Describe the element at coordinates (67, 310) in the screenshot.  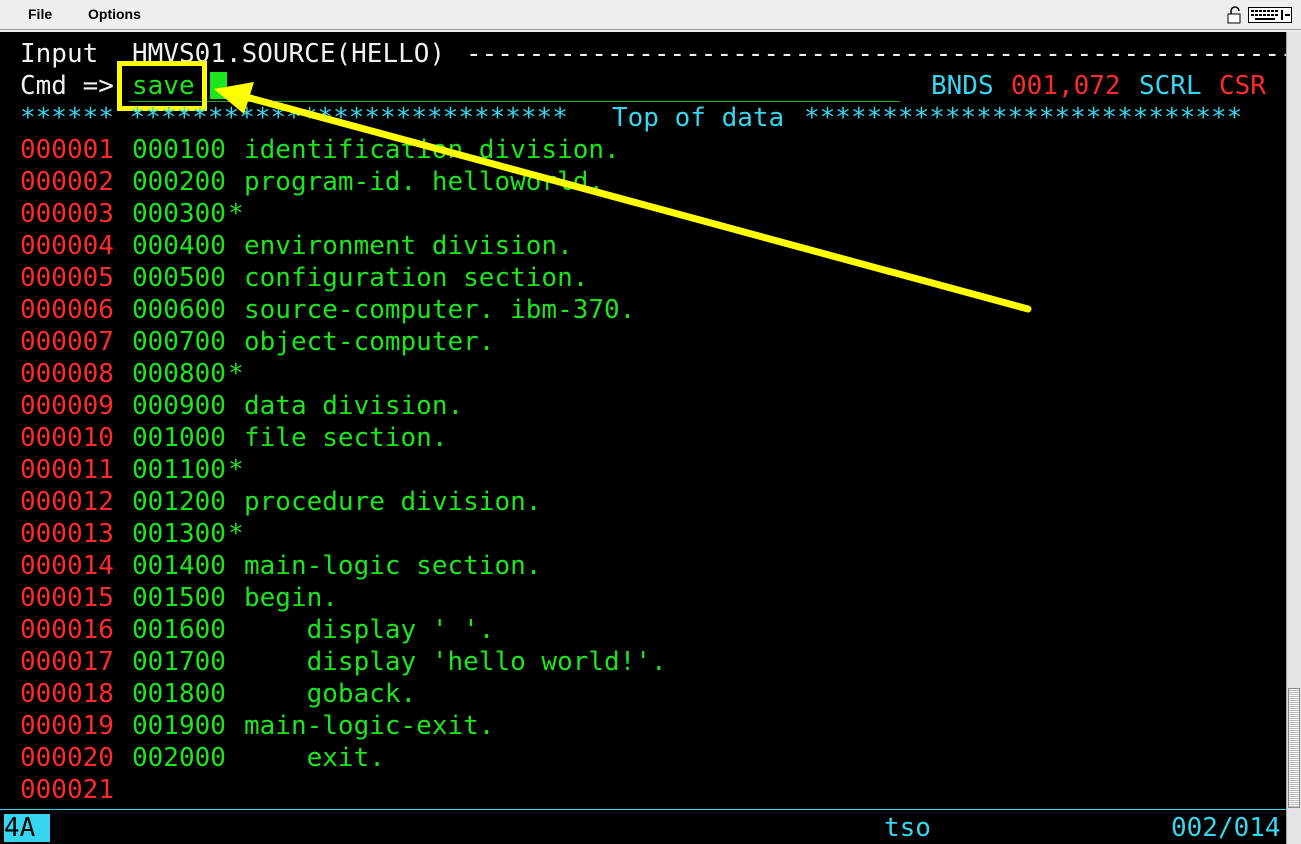
I see `line-number: 000006` at that location.